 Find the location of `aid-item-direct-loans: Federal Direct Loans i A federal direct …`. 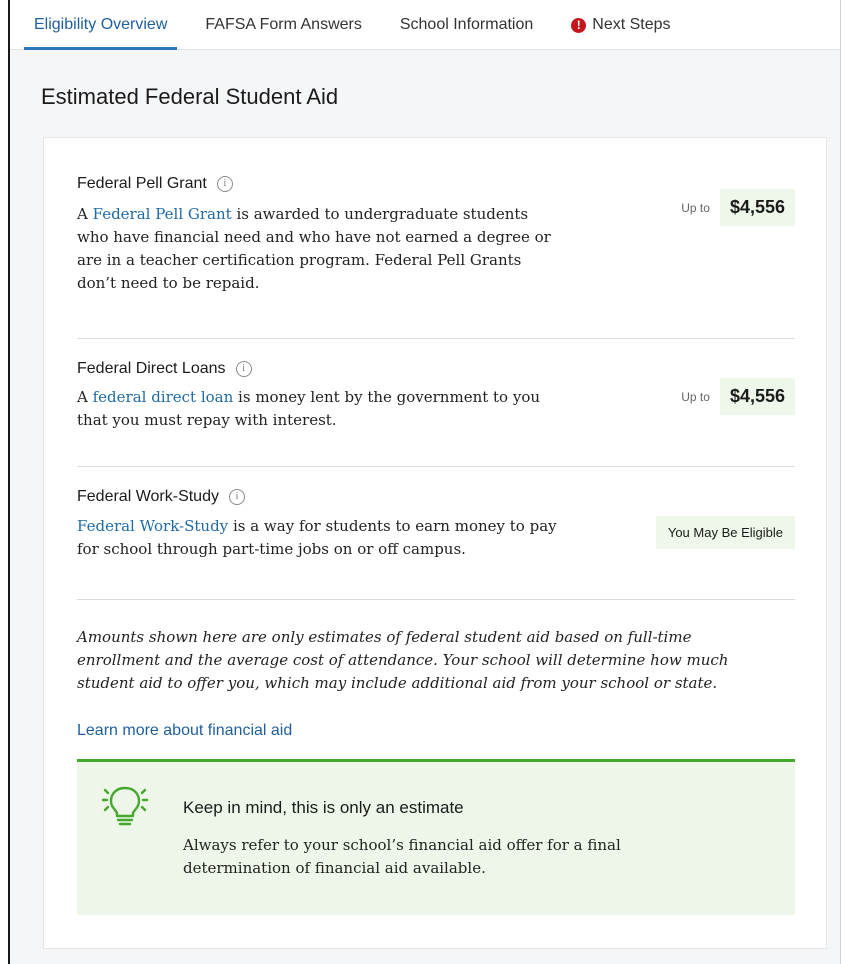

aid-item-direct-loans: Federal Direct Loans i A federal direct … is located at coordinates (436, 413).